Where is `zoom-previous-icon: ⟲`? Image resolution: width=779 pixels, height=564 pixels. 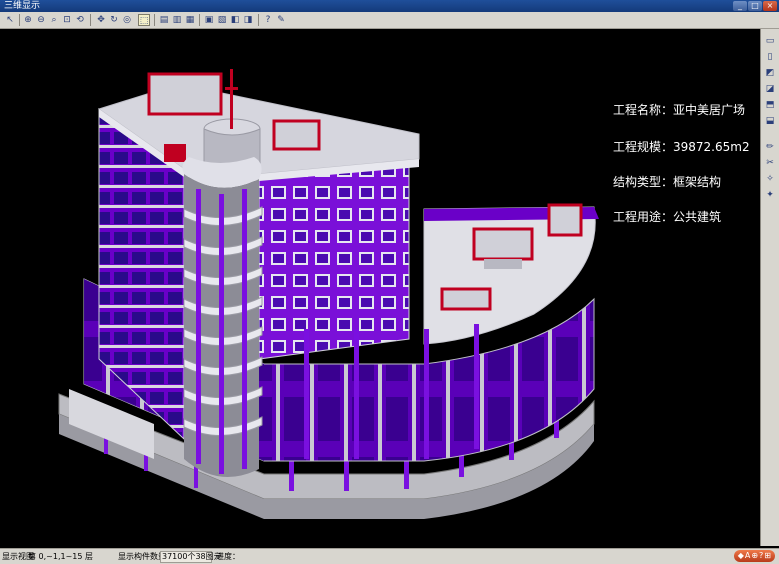
zoom-previous-icon: ⟲ is located at coordinates (80, 20).